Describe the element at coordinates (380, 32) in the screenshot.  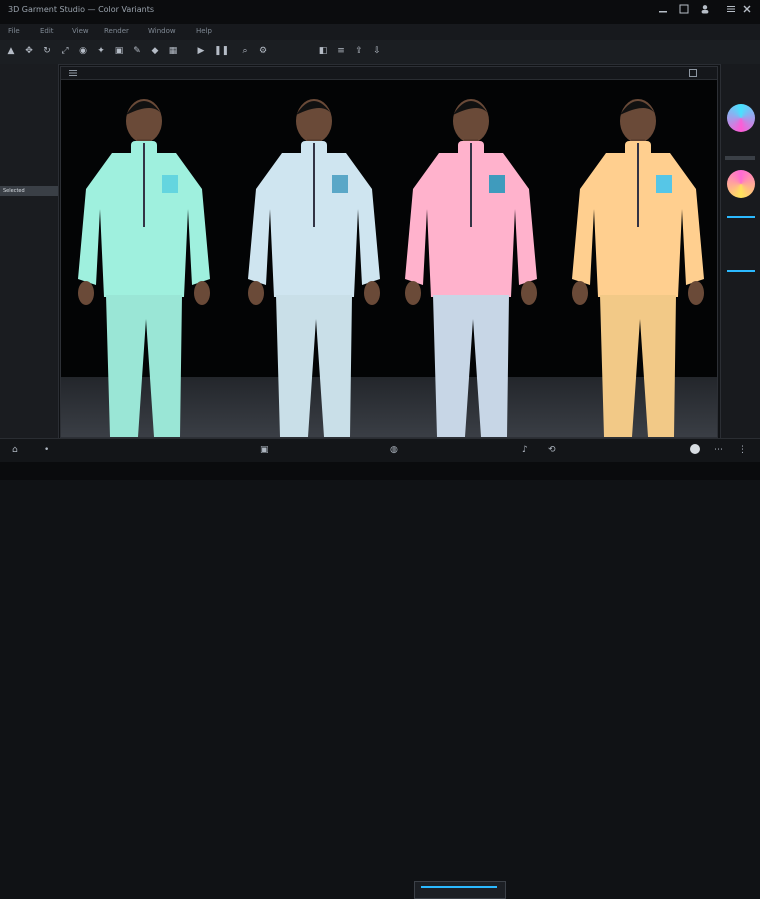
I see `menu-bar: File Edit View Render Window Help` at that location.